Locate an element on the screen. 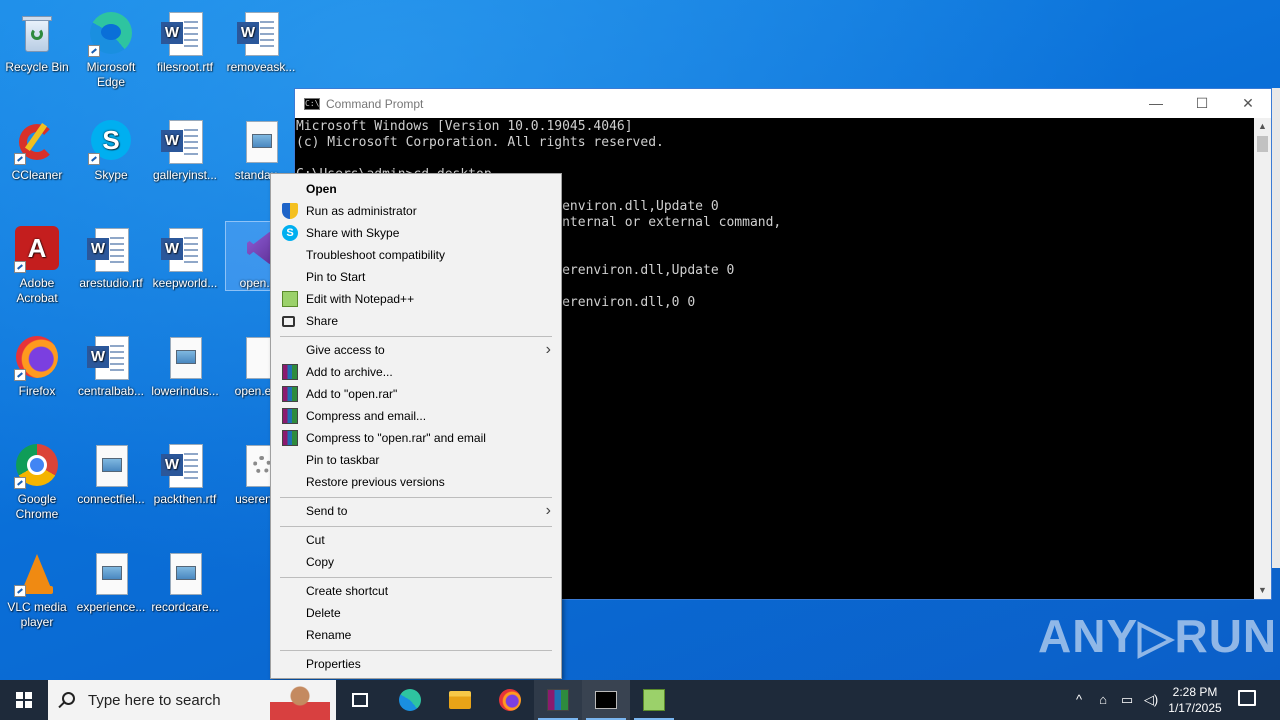  menu-label: Add to "open.rar" is located at coordinates (352, 394).